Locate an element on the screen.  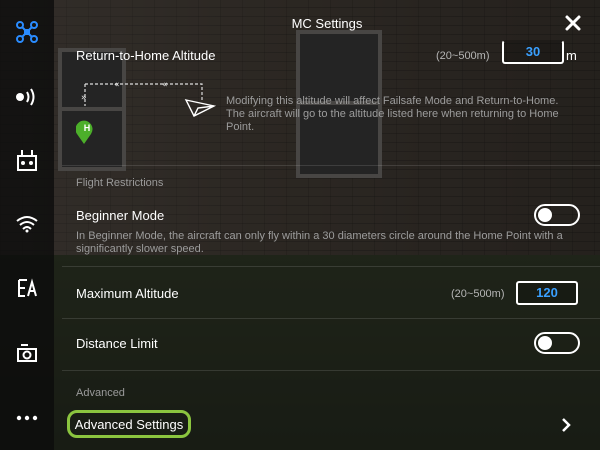
distance-limit-label: Distance Limit is located at coordinates (117, 343).